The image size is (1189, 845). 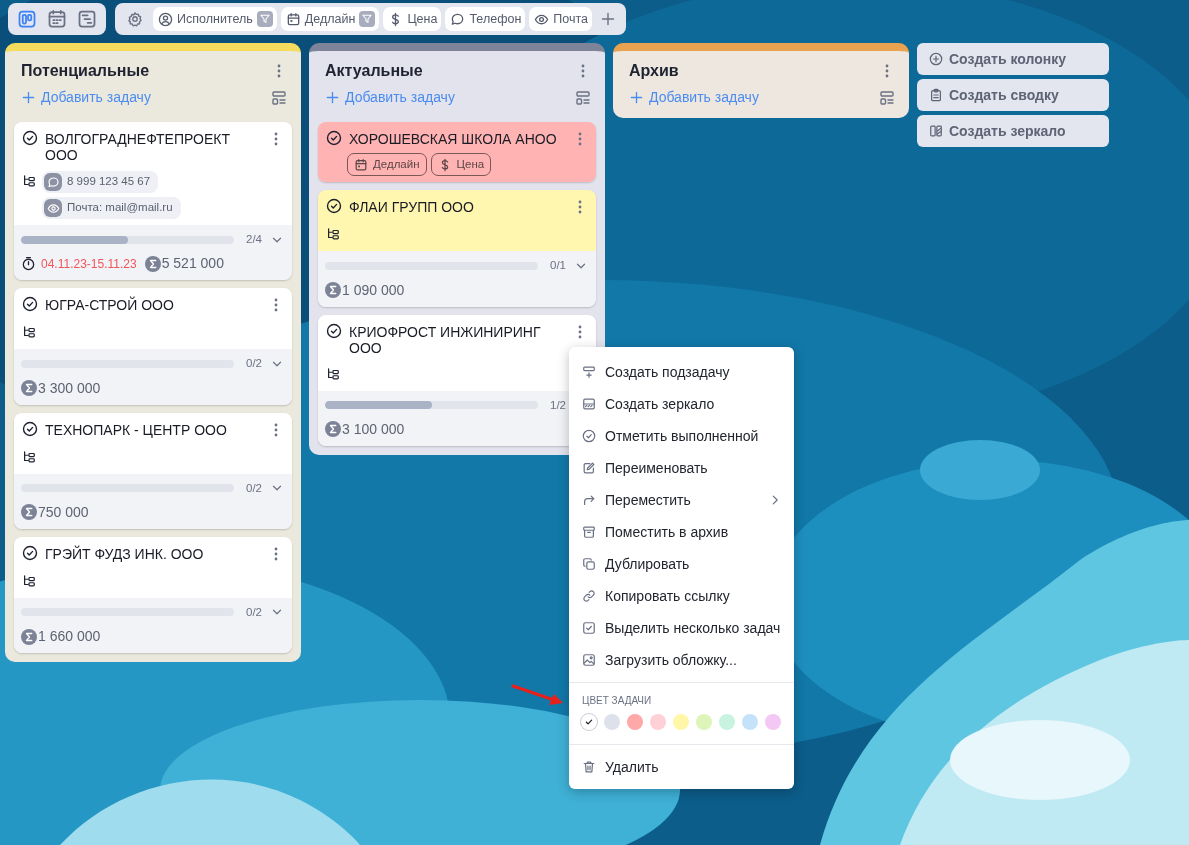 I want to click on eye-icon, so click(x=53, y=208).